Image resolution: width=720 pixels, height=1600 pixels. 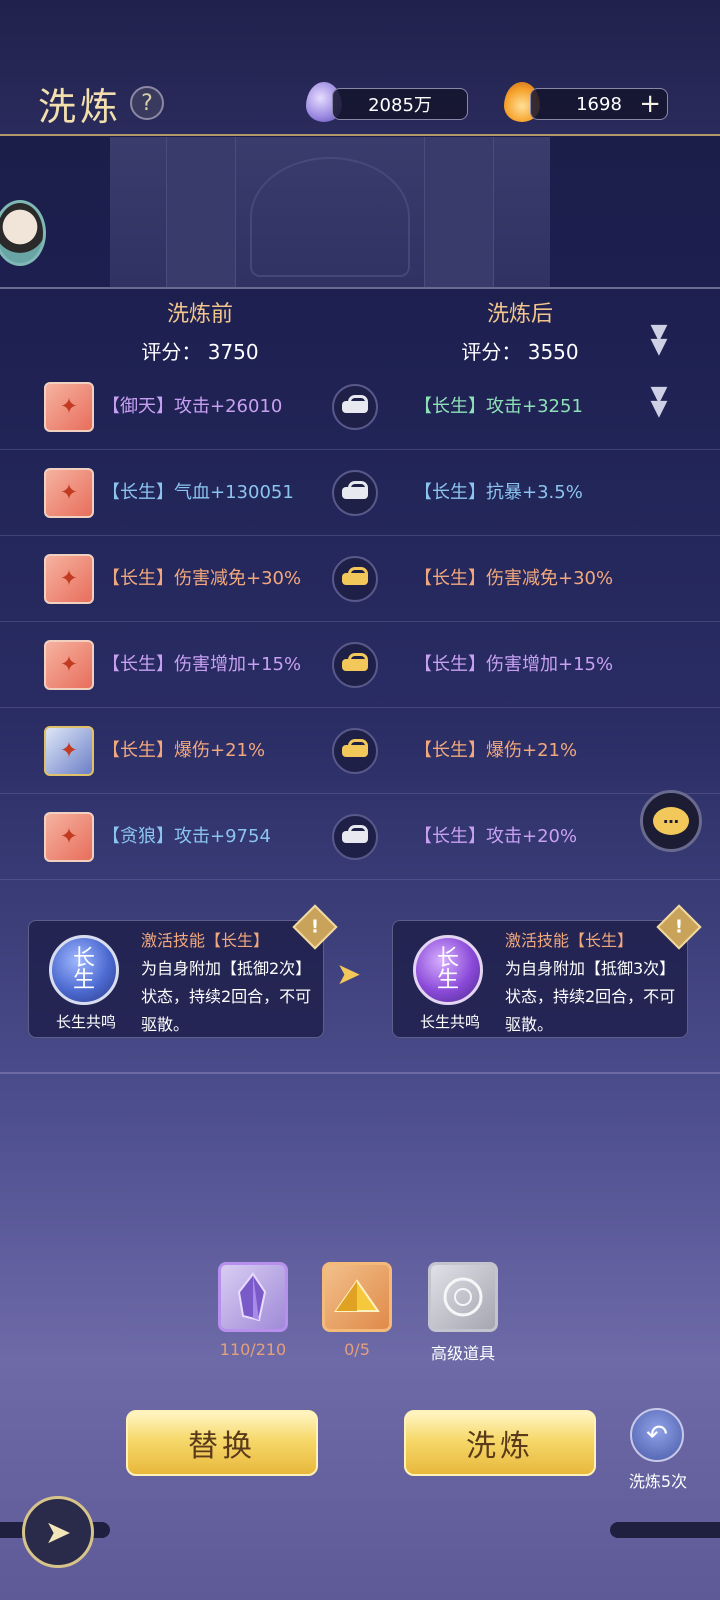 What do you see at coordinates (491, 352) in the screenshot?
I see `after-score-label: 评分：` at bounding box center [491, 352].